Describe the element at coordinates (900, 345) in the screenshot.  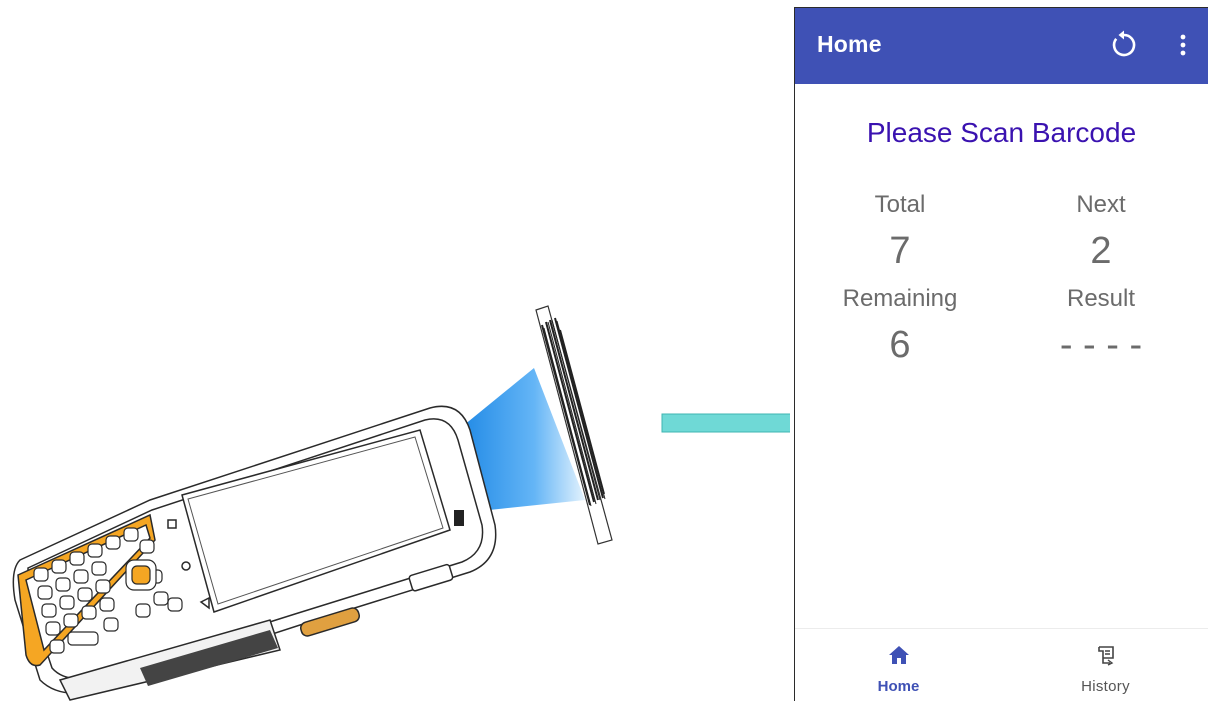
I see `remaining-value: 6` at that location.